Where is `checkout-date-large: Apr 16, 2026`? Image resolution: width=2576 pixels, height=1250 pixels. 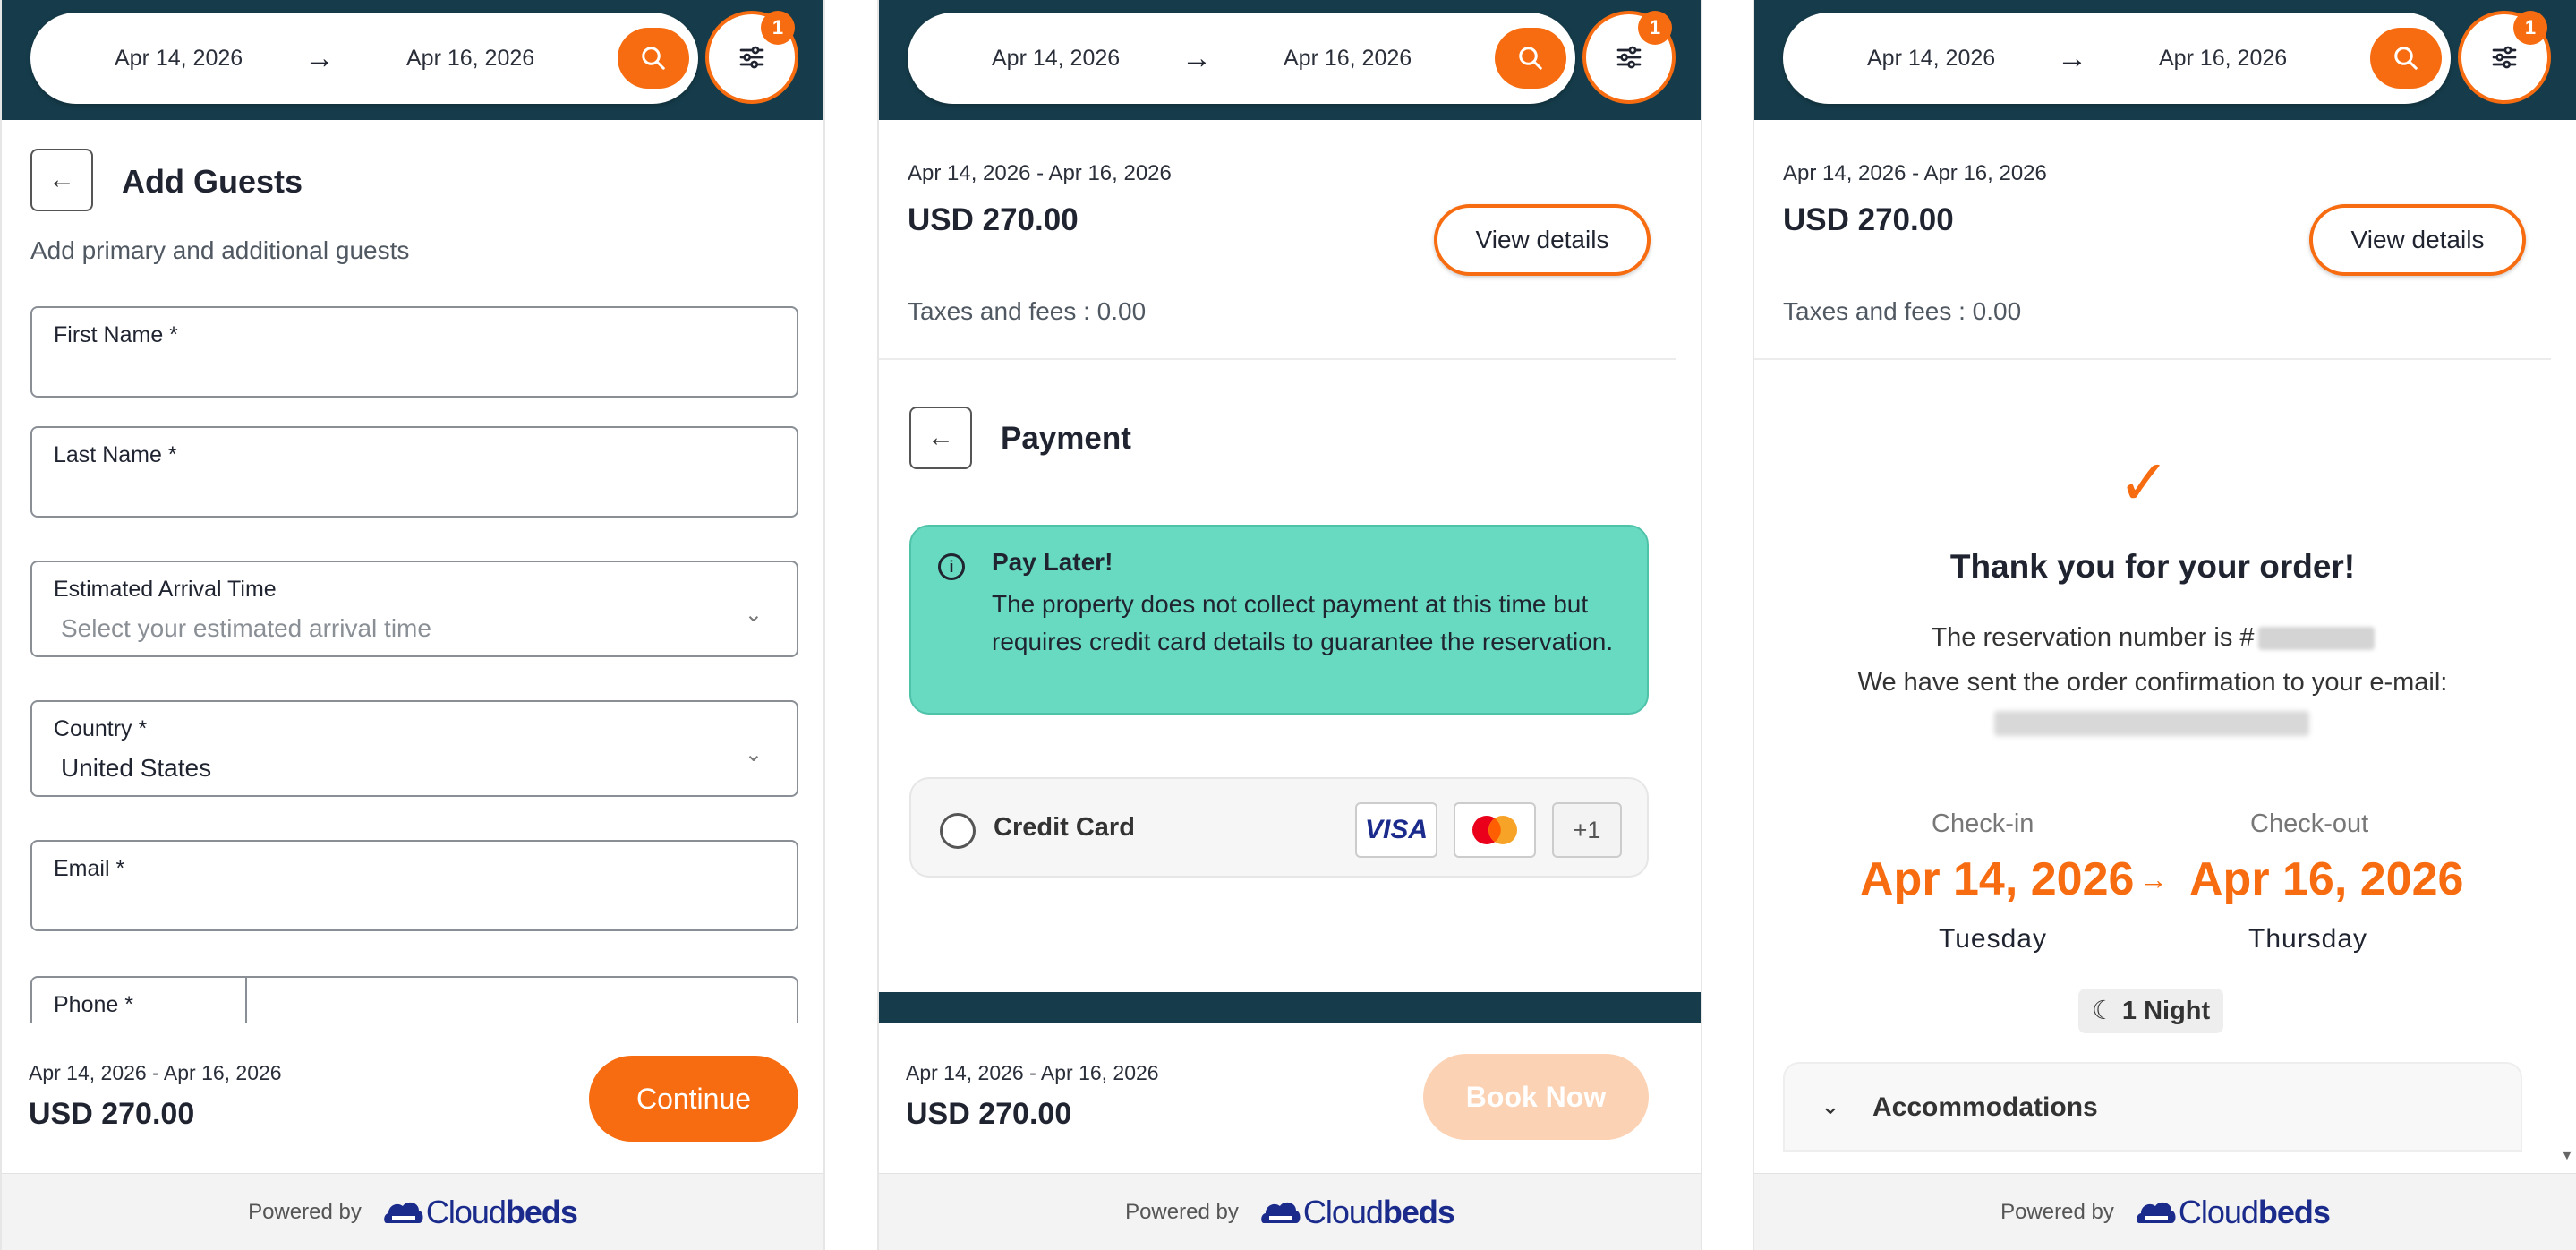
checkout-date-large: Apr 16, 2026 is located at coordinates (2326, 879).